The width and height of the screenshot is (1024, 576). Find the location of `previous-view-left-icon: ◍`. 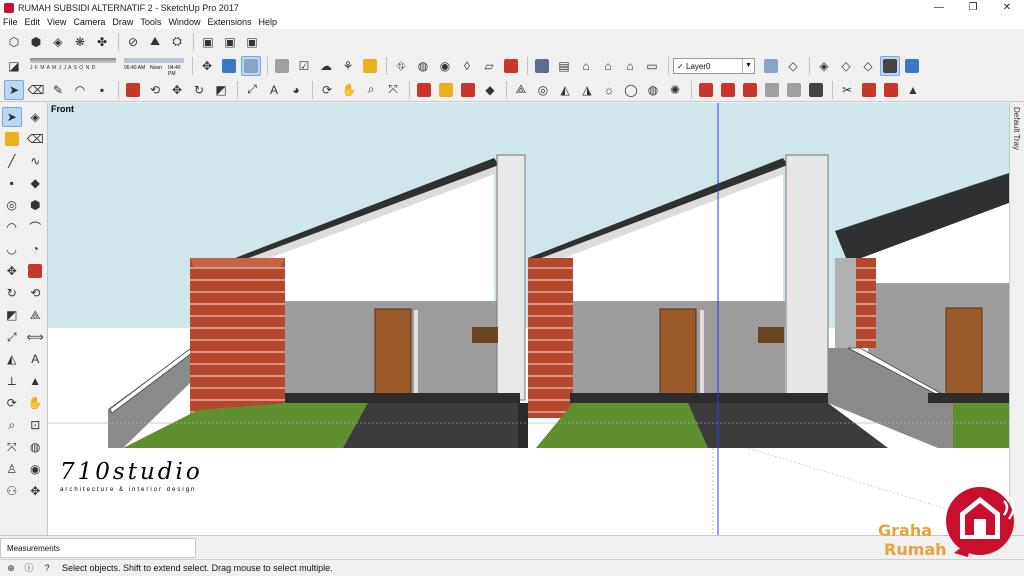

previous-view-left-icon: ◍ is located at coordinates (35, 447).